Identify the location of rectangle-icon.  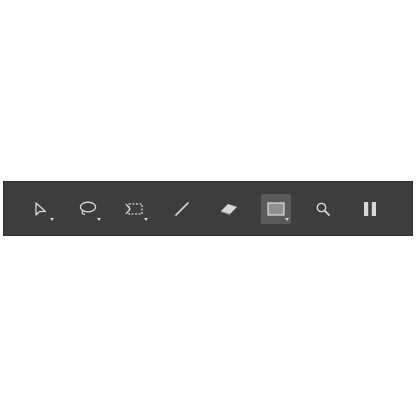
(276, 209).